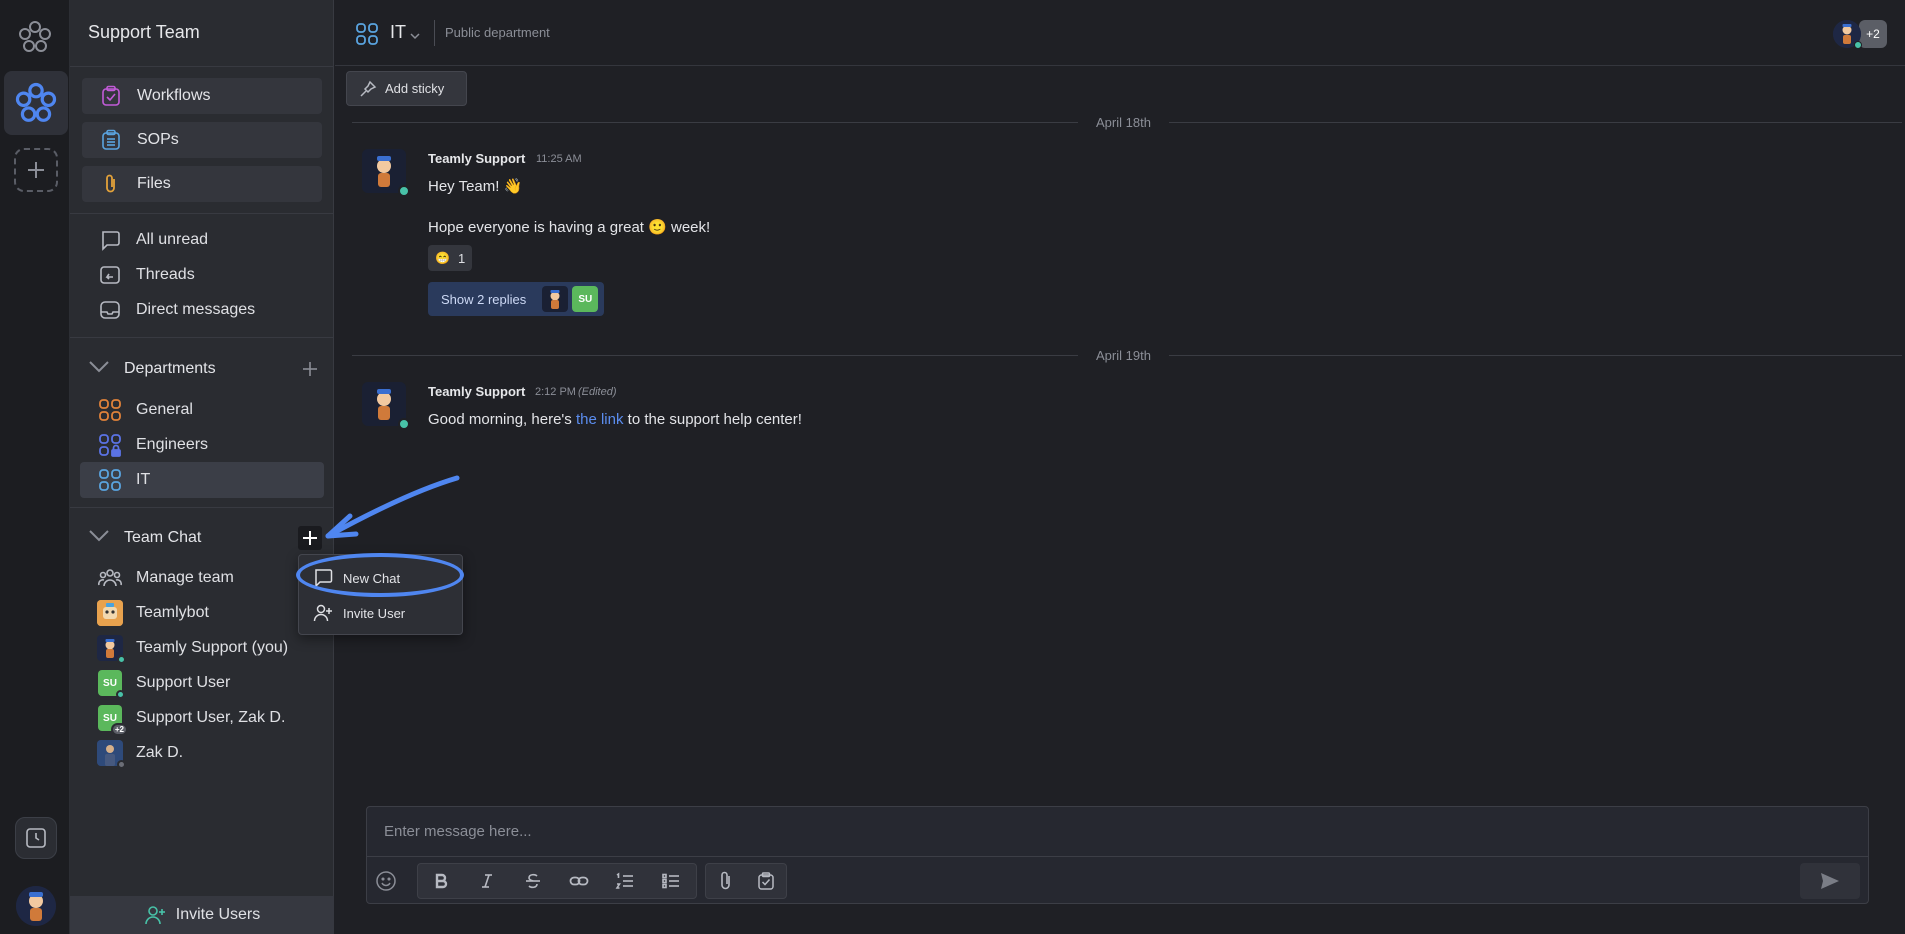  What do you see at coordinates (111, 96) in the screenshot?
I see `workflow-icon` at bounding box center [111, 96].